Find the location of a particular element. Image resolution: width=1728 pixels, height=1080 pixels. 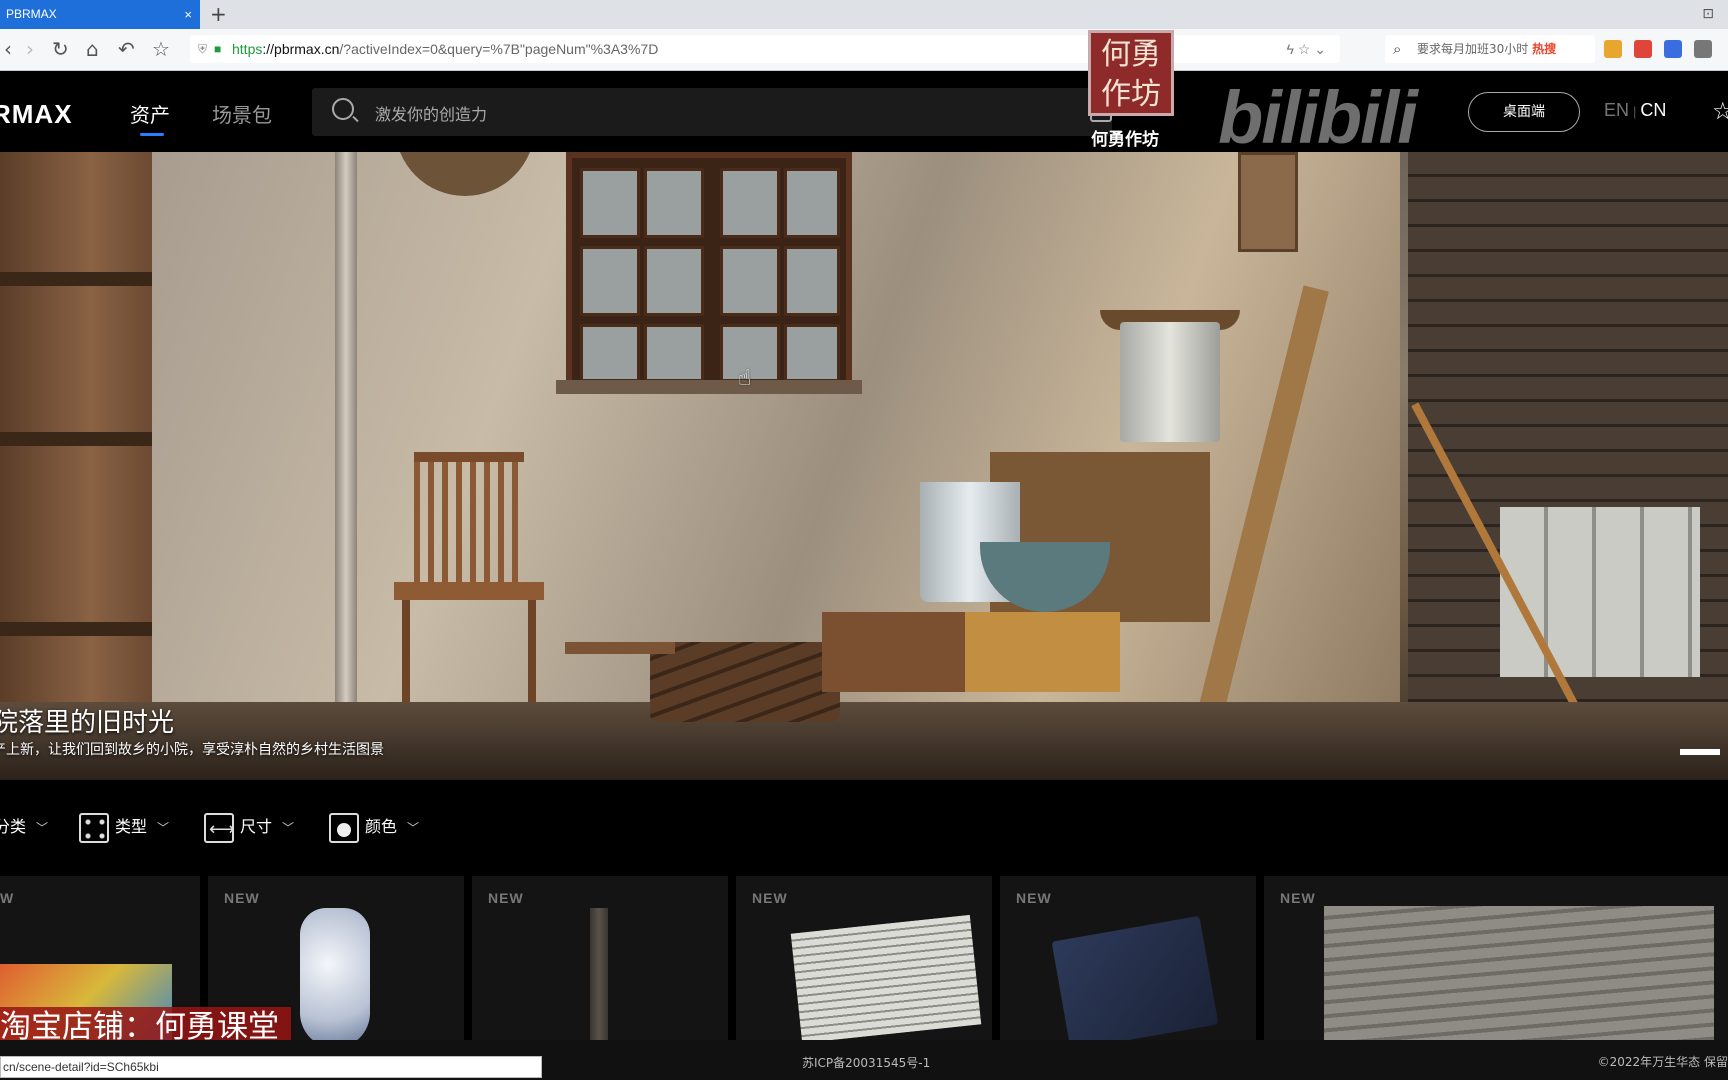

extension-game-icon is located at coordinates (1643, 49).